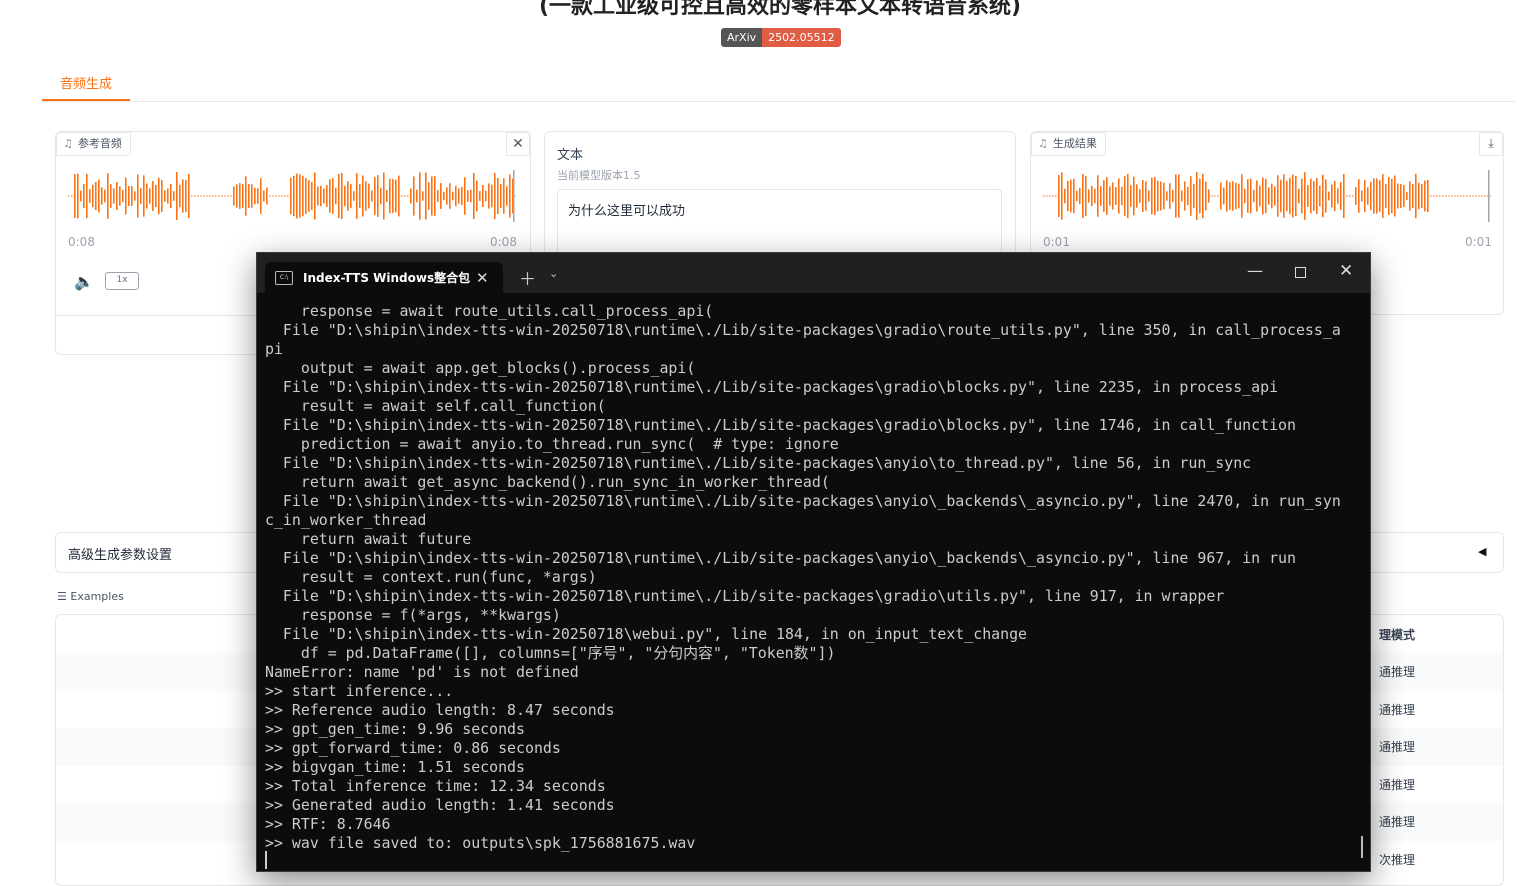 This screenshot has height=886, width=1527. Describe the element at coordinates (503, 242) in the screenshot. I see `reference-time-total: 0:08` at that location.